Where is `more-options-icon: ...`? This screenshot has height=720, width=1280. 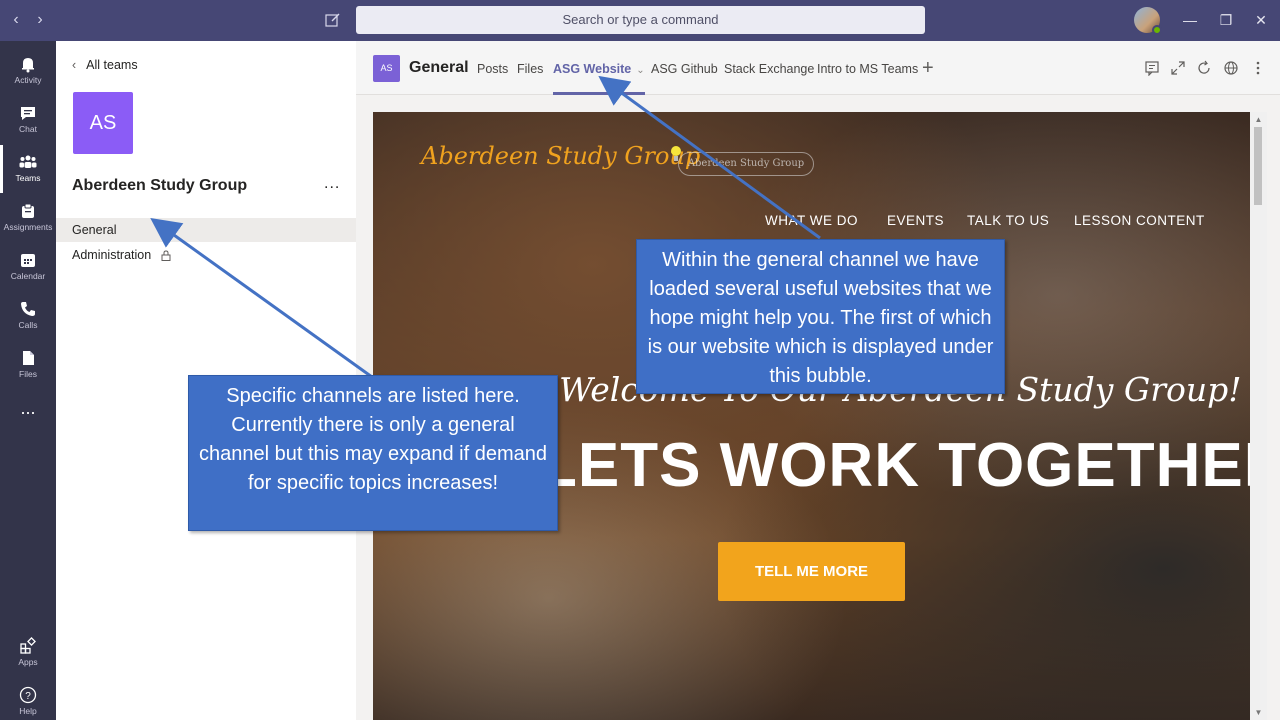
more-options-icon: ... is located at coordinates (332, 184).